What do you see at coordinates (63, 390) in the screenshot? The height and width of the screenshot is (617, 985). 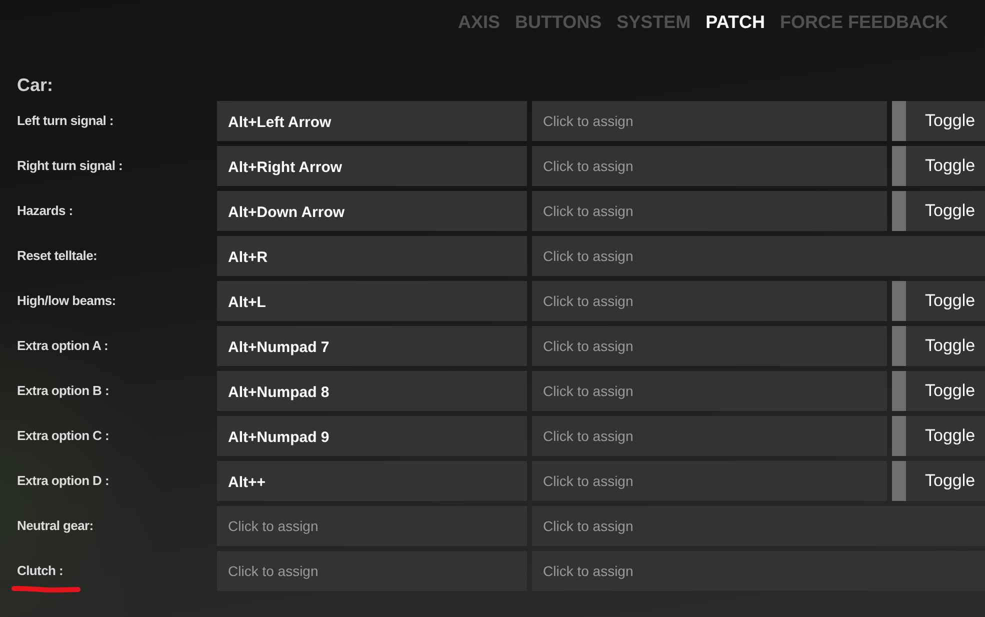 I see `row-label: Extra option B :` at bounding box center [63, 390].